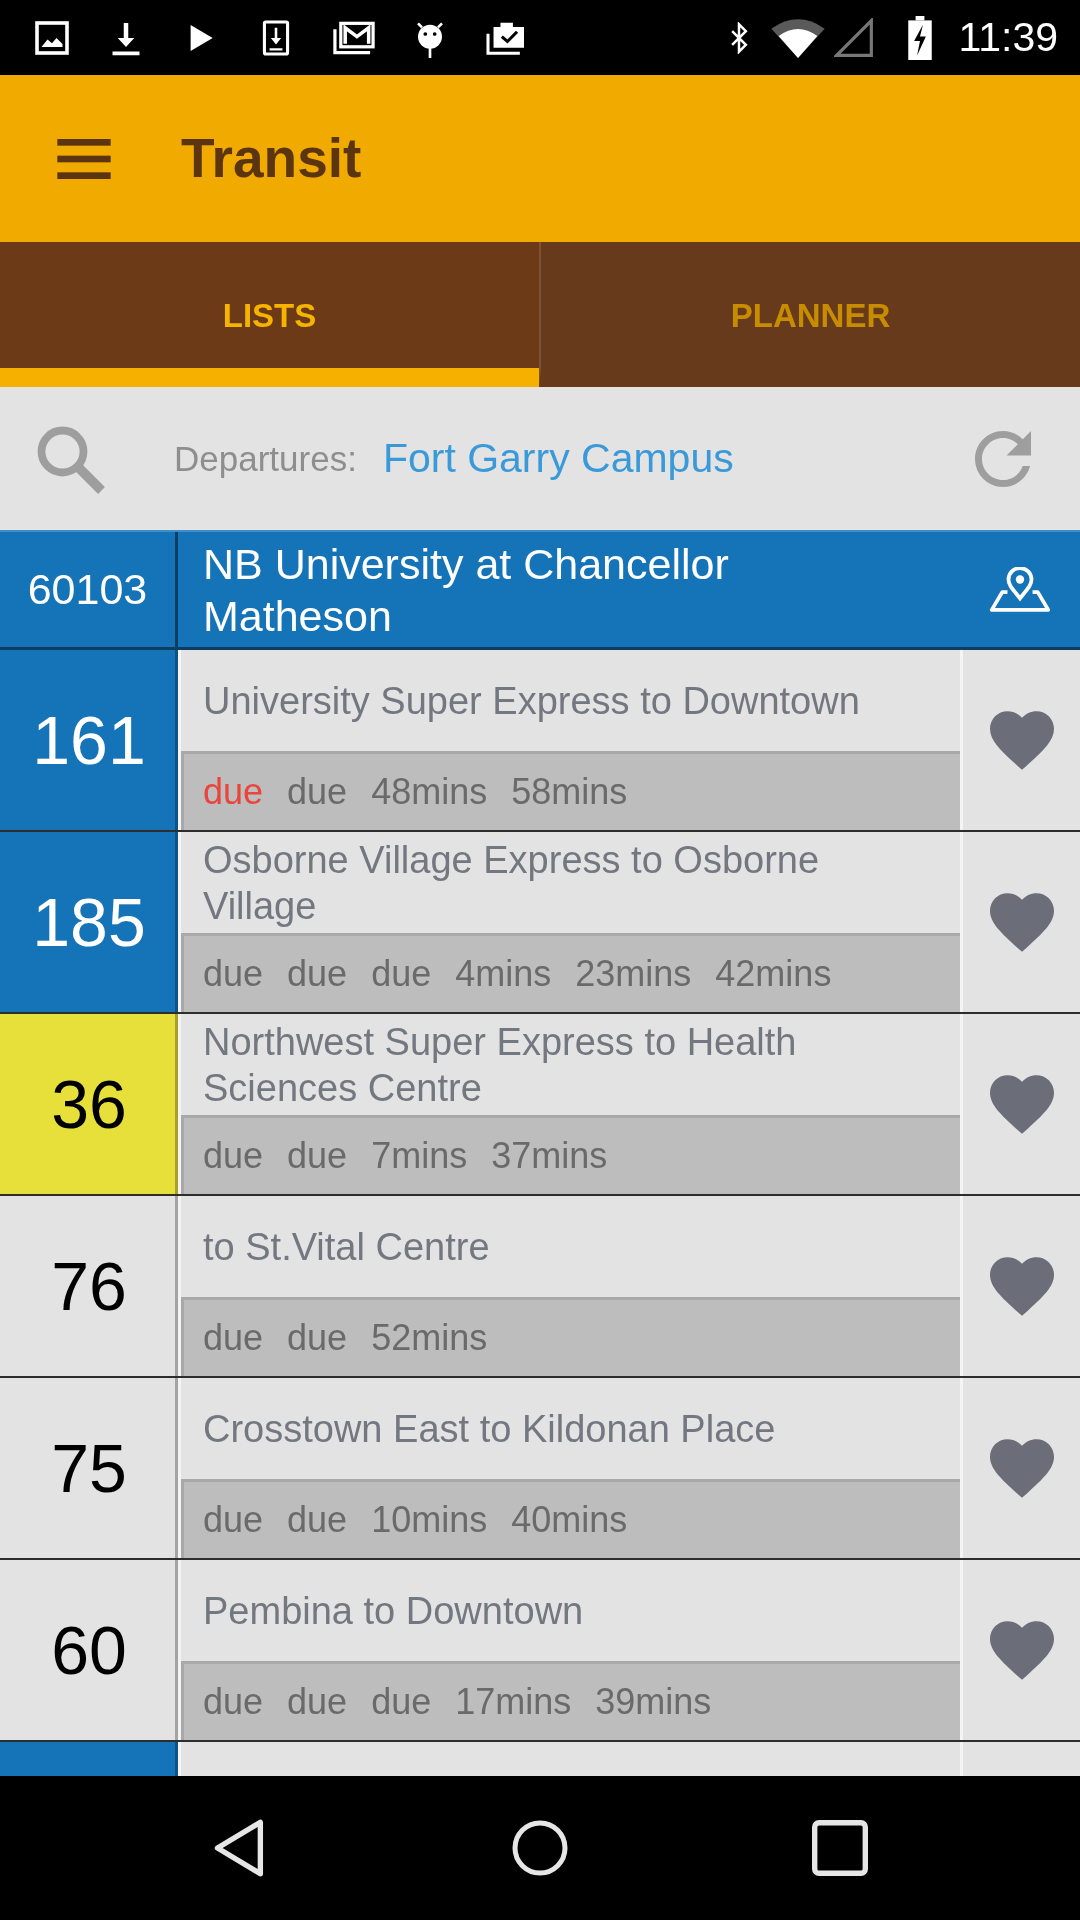 The width and height of the screenshot is (1080, 1920). Describe the element at coordinates (265, 458) in the screenshot. I see `departures-label: Departures:` at that location.